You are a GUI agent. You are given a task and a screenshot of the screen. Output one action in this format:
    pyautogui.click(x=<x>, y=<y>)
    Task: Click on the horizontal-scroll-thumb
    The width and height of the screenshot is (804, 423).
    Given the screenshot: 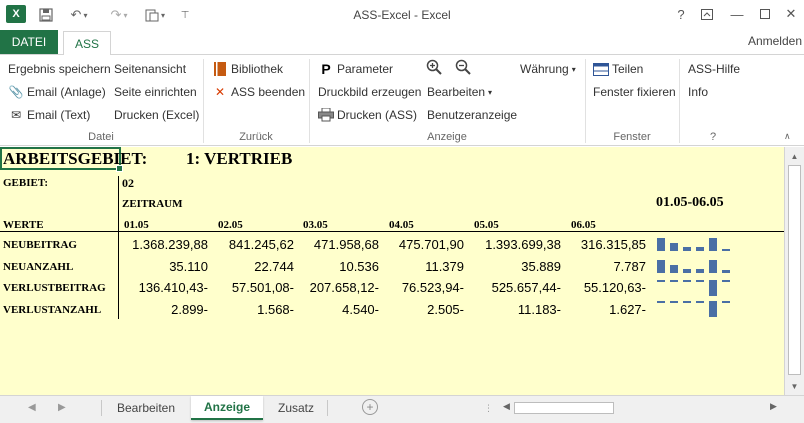 What is the action you would take?
    pyautogui.click(x=564, y=408)
    